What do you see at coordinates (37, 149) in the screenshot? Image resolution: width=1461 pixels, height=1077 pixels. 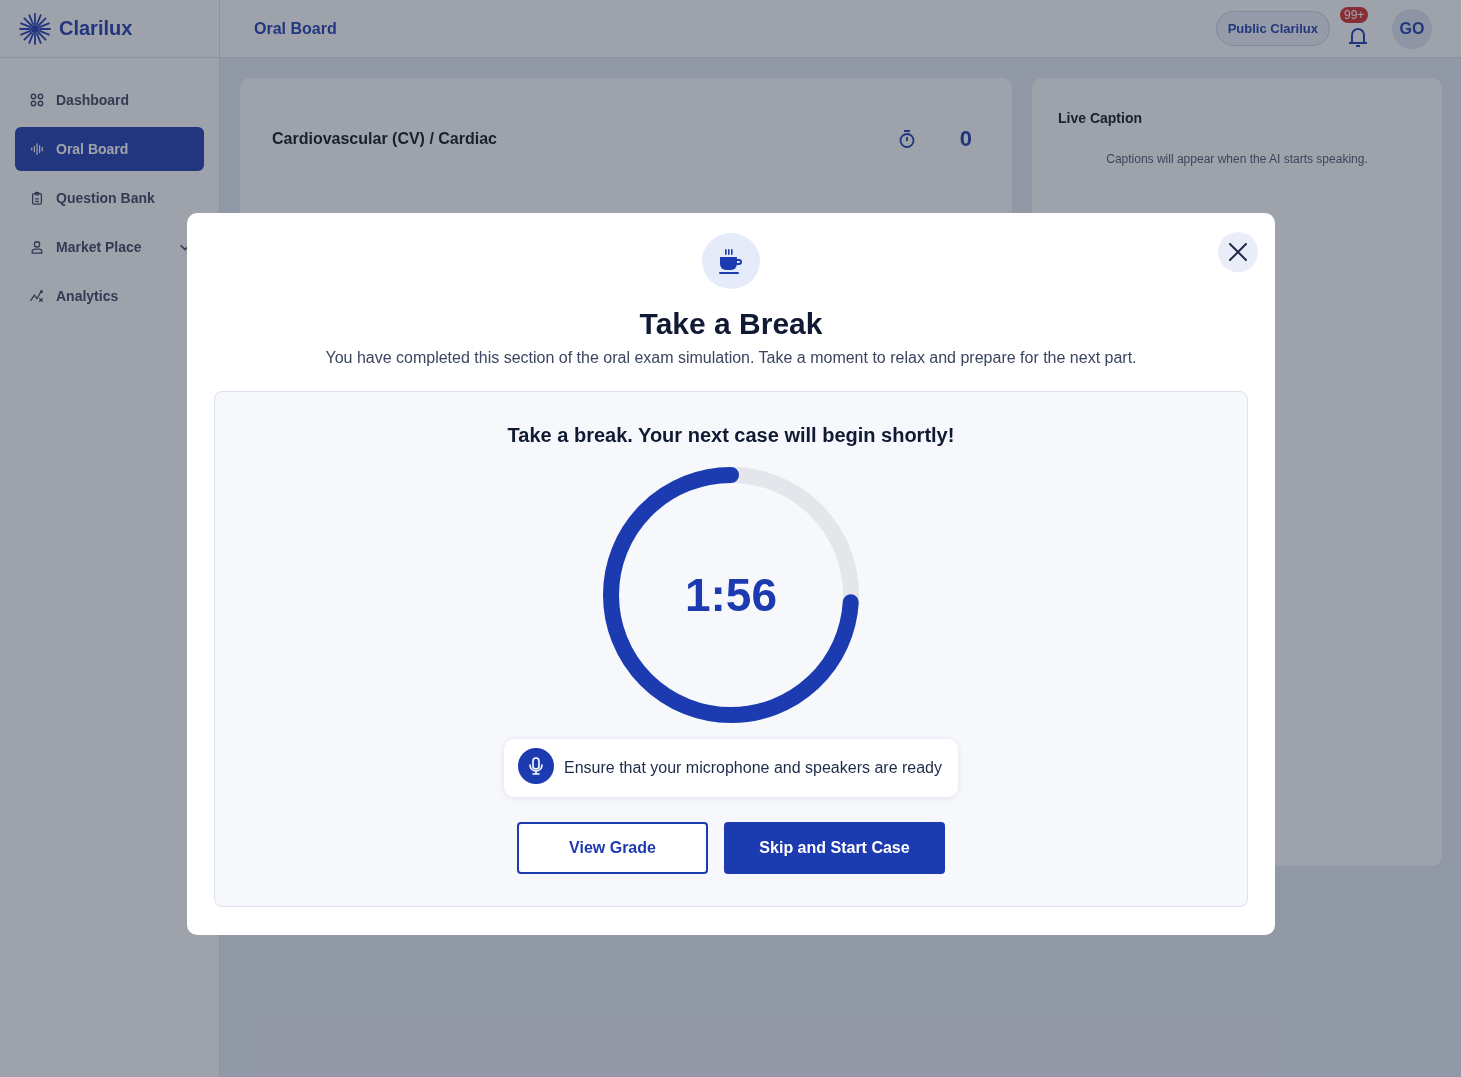 I see `waveform-icon` at bounding box center [37, 149].